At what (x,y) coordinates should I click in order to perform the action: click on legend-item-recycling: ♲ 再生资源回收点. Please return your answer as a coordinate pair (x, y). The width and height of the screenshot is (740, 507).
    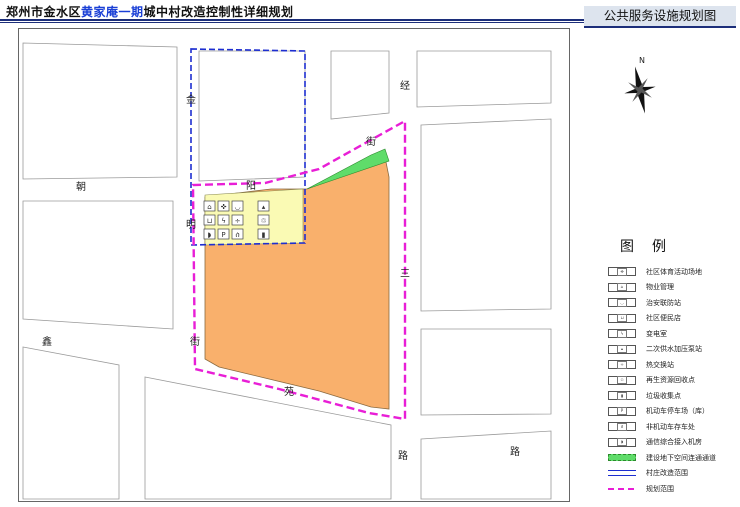
    Looking at the image, I should click on (662, 381).